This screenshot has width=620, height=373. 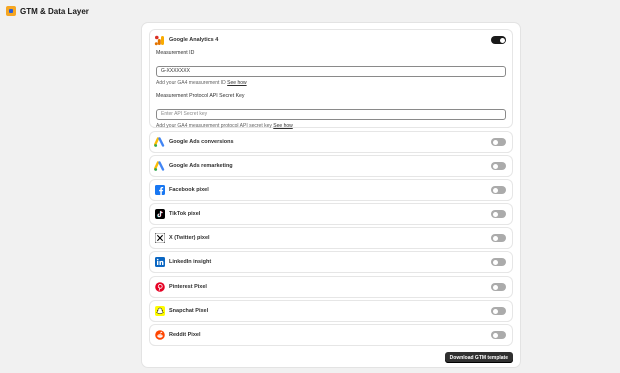 What do you see at coordinates (331, 114) in the screenshot?
I see `api-secret-input` at bounding box center [331, 114].